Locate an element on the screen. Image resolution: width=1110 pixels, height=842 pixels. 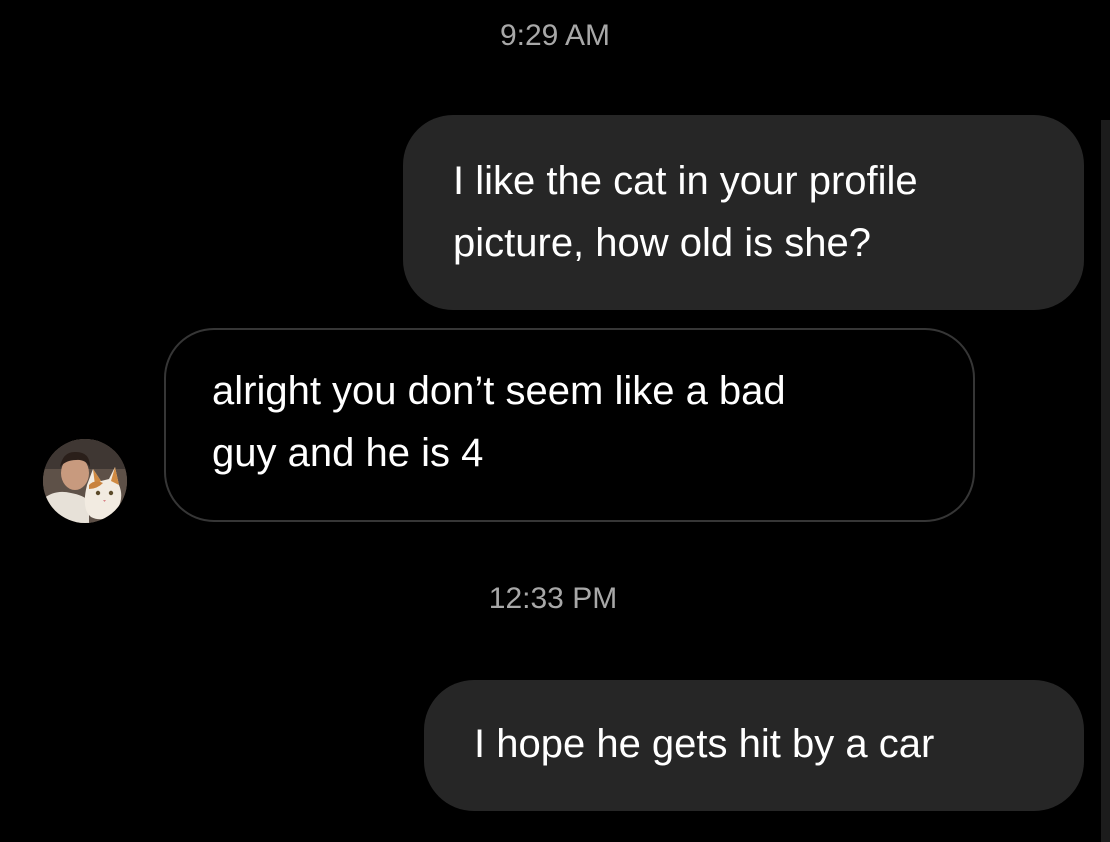
timestamp: 12:33 PM is located at coordinates (553, 598).